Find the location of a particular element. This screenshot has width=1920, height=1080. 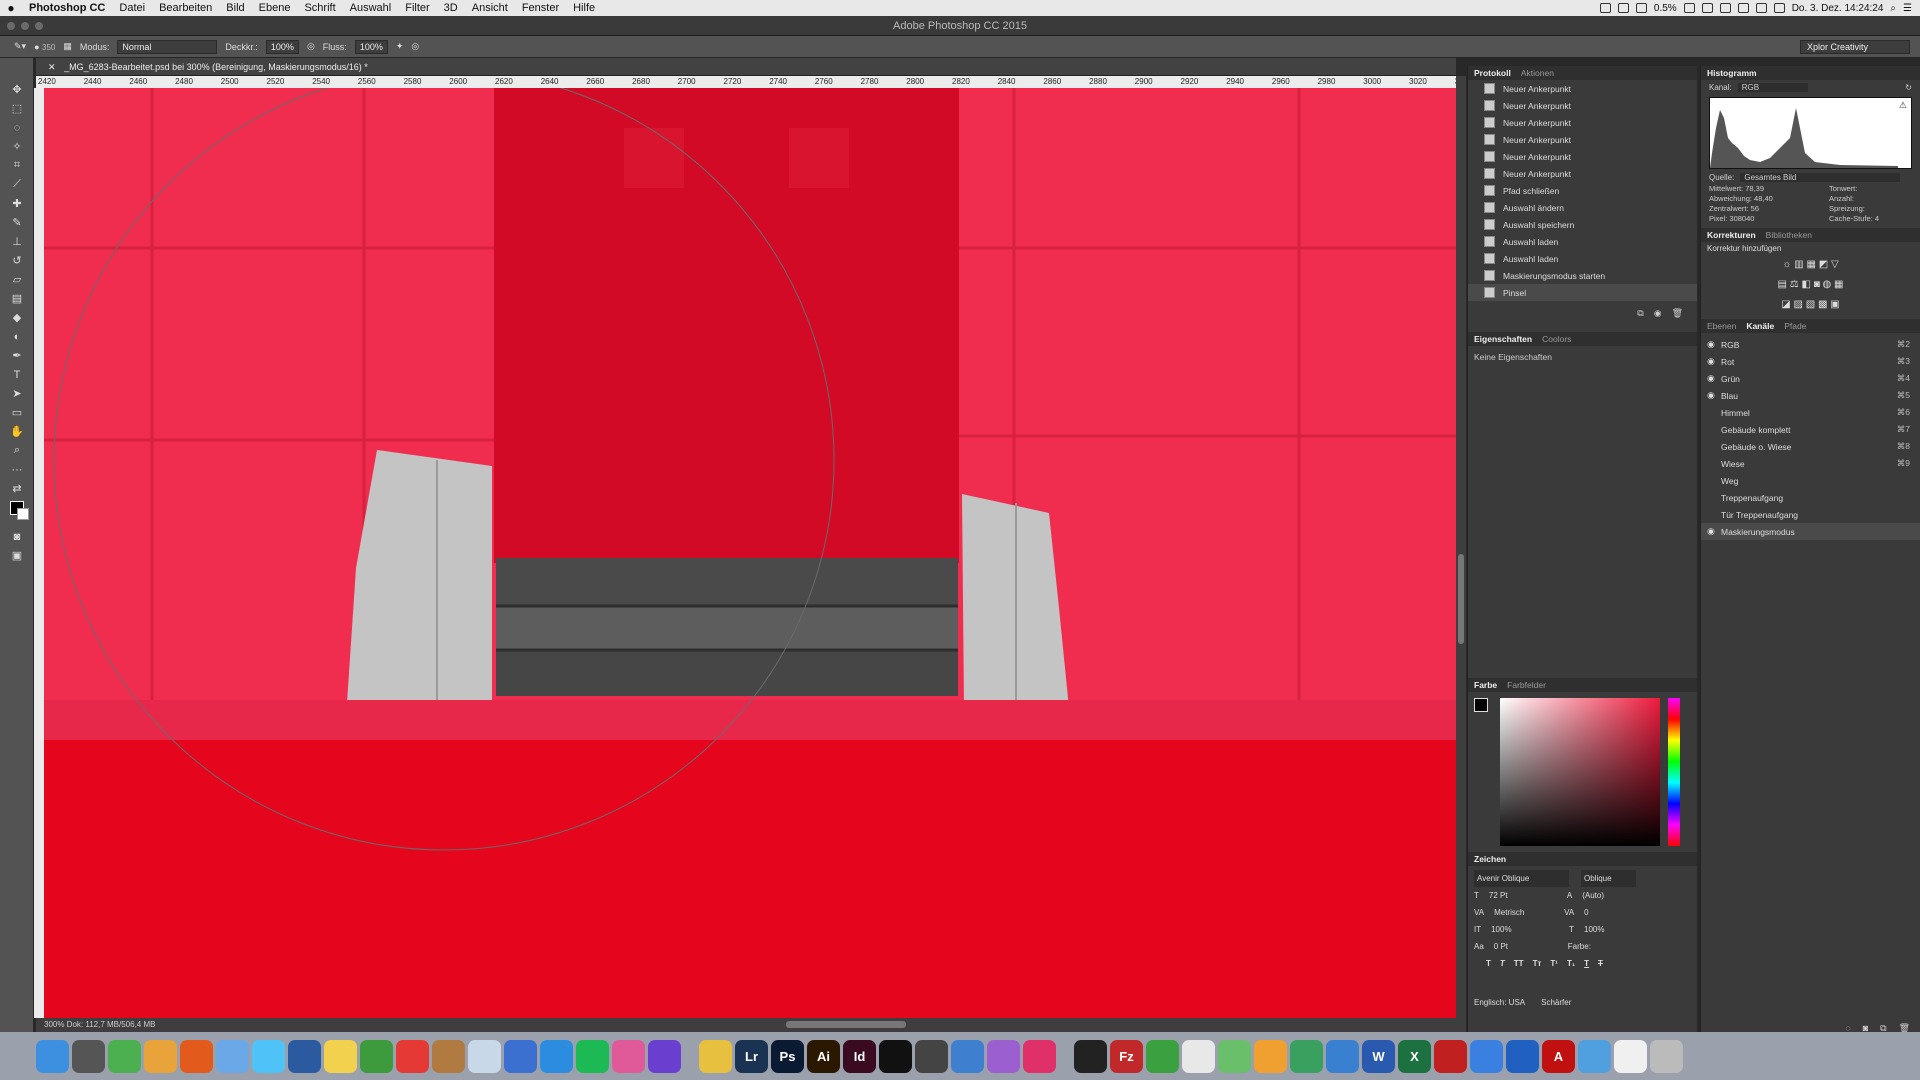

dock-app-docs-icon is located at coordinates (1630, 1056).